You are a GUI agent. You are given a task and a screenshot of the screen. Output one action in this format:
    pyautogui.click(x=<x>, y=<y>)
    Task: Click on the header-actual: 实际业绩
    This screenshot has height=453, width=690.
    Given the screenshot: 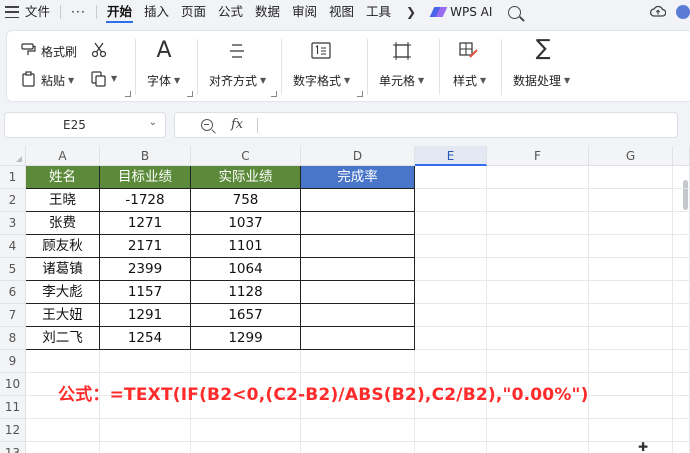 What is the action you would take?
    pyautogui.click(x=246, y=177)
    